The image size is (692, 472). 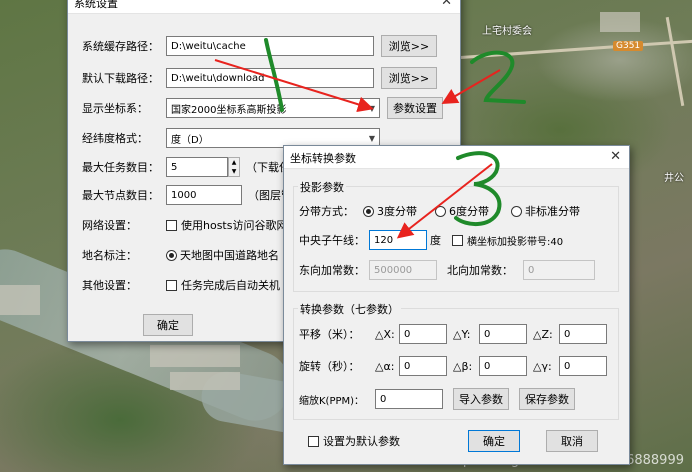 What do you see at coordinates (435, 240) in the screenshot?
I see `central-meridian-unit: 度` at bounding box center [435, 240].